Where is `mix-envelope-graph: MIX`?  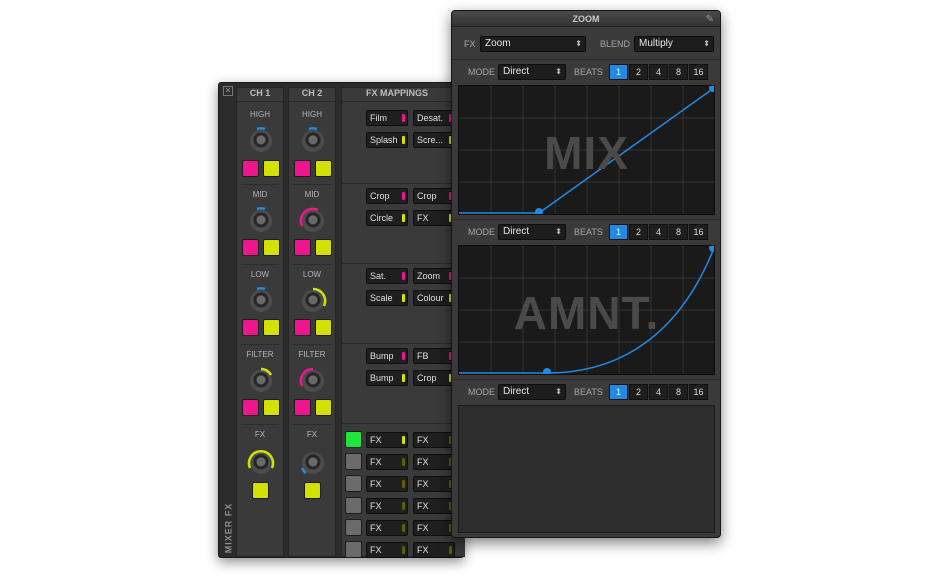
mix-envelope-graph: MIX is located at coordinates (586, 150).